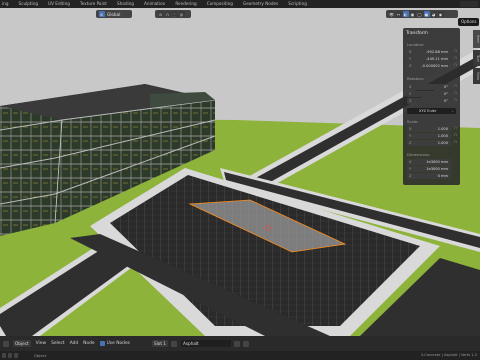  I want to click on rotation-mode-dropdown: XYZ Euler ⌄, so click(431, 111).